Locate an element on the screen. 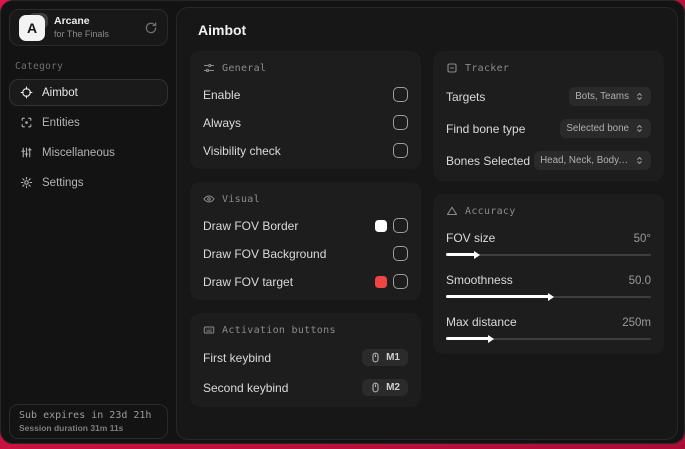  fov-target-color-swatch is located at coordinates (381, 281).